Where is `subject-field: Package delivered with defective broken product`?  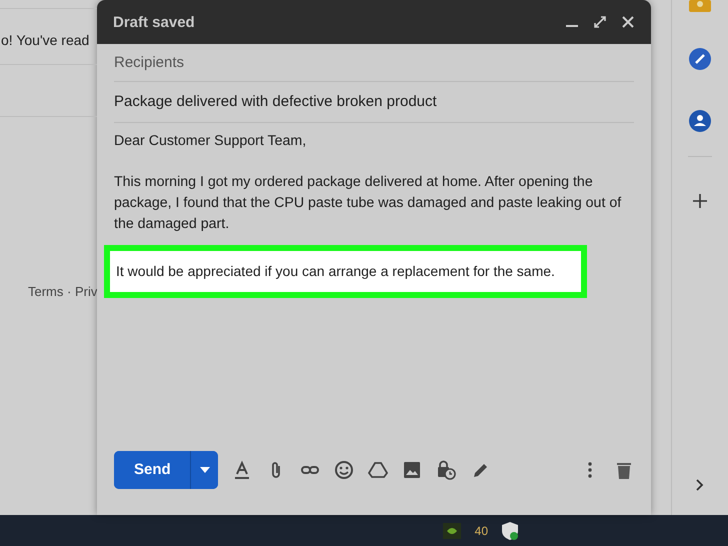
subject-field: Package delivered with defective broken product is located at coordinates (374, 102).